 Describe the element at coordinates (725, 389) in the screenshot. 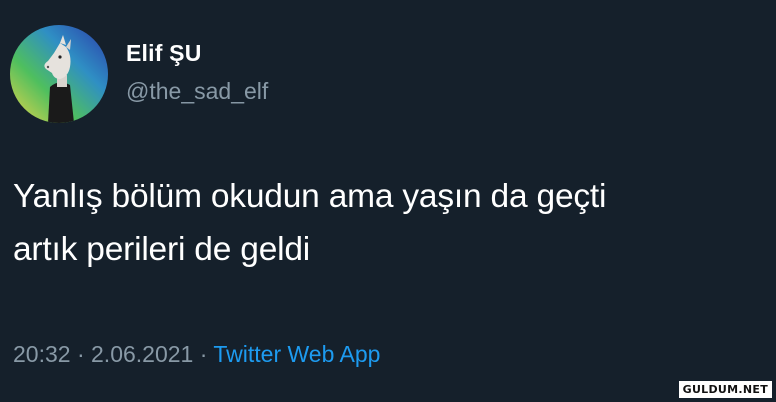

I see `site-watermark: GULDUM.NET` at that location.